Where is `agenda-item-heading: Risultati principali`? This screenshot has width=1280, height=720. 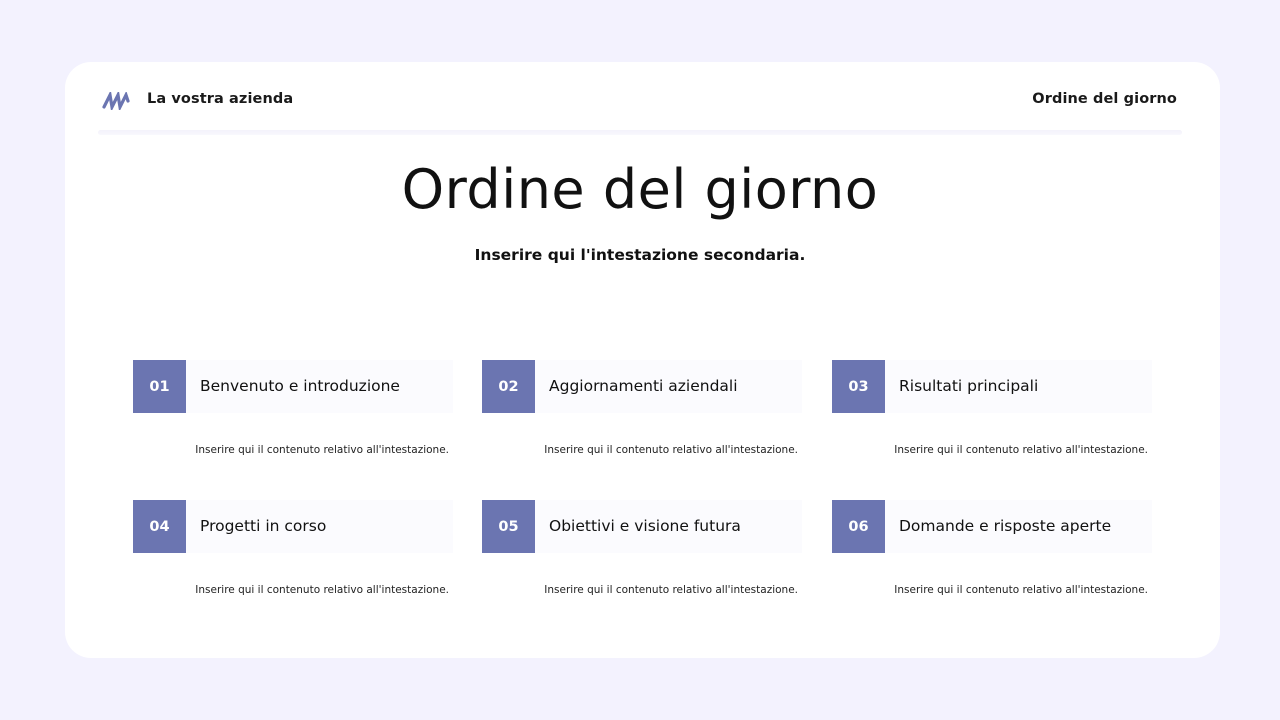
agenda-item-heading: Risultati principali is located at coordinates (969, 386).